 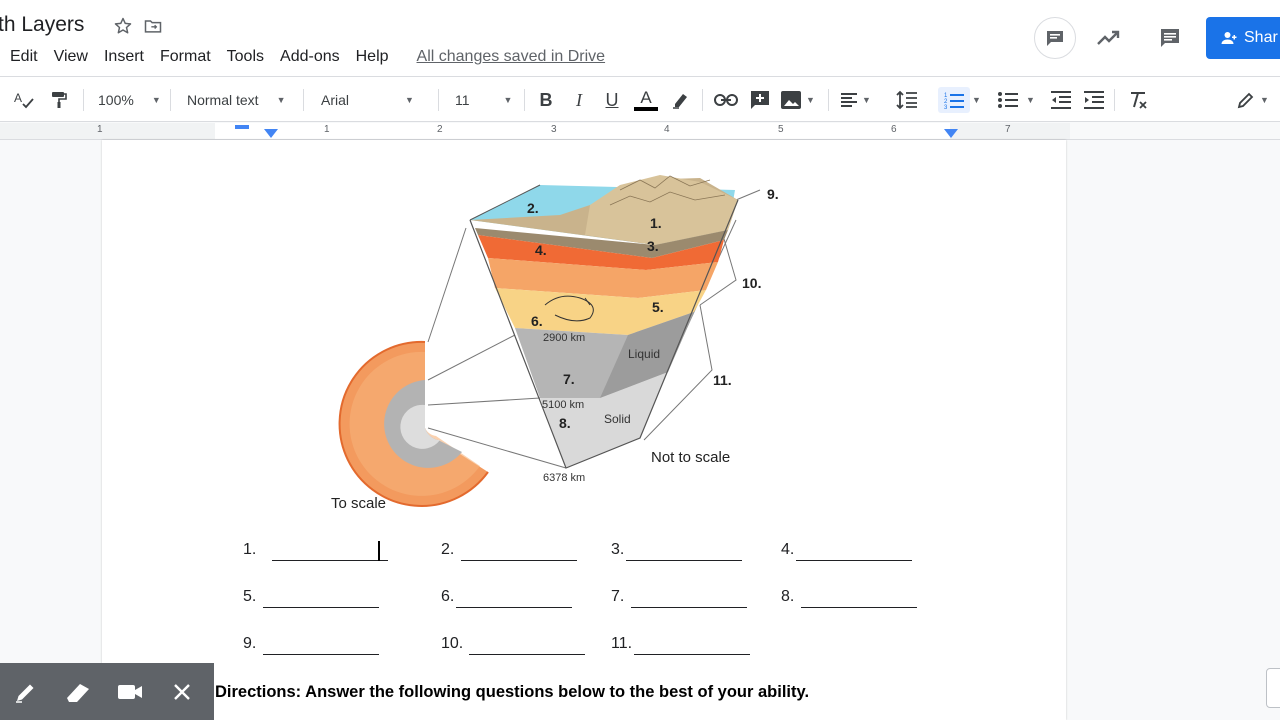 I want to click on label-6: 6., so click(x=537, y=321).